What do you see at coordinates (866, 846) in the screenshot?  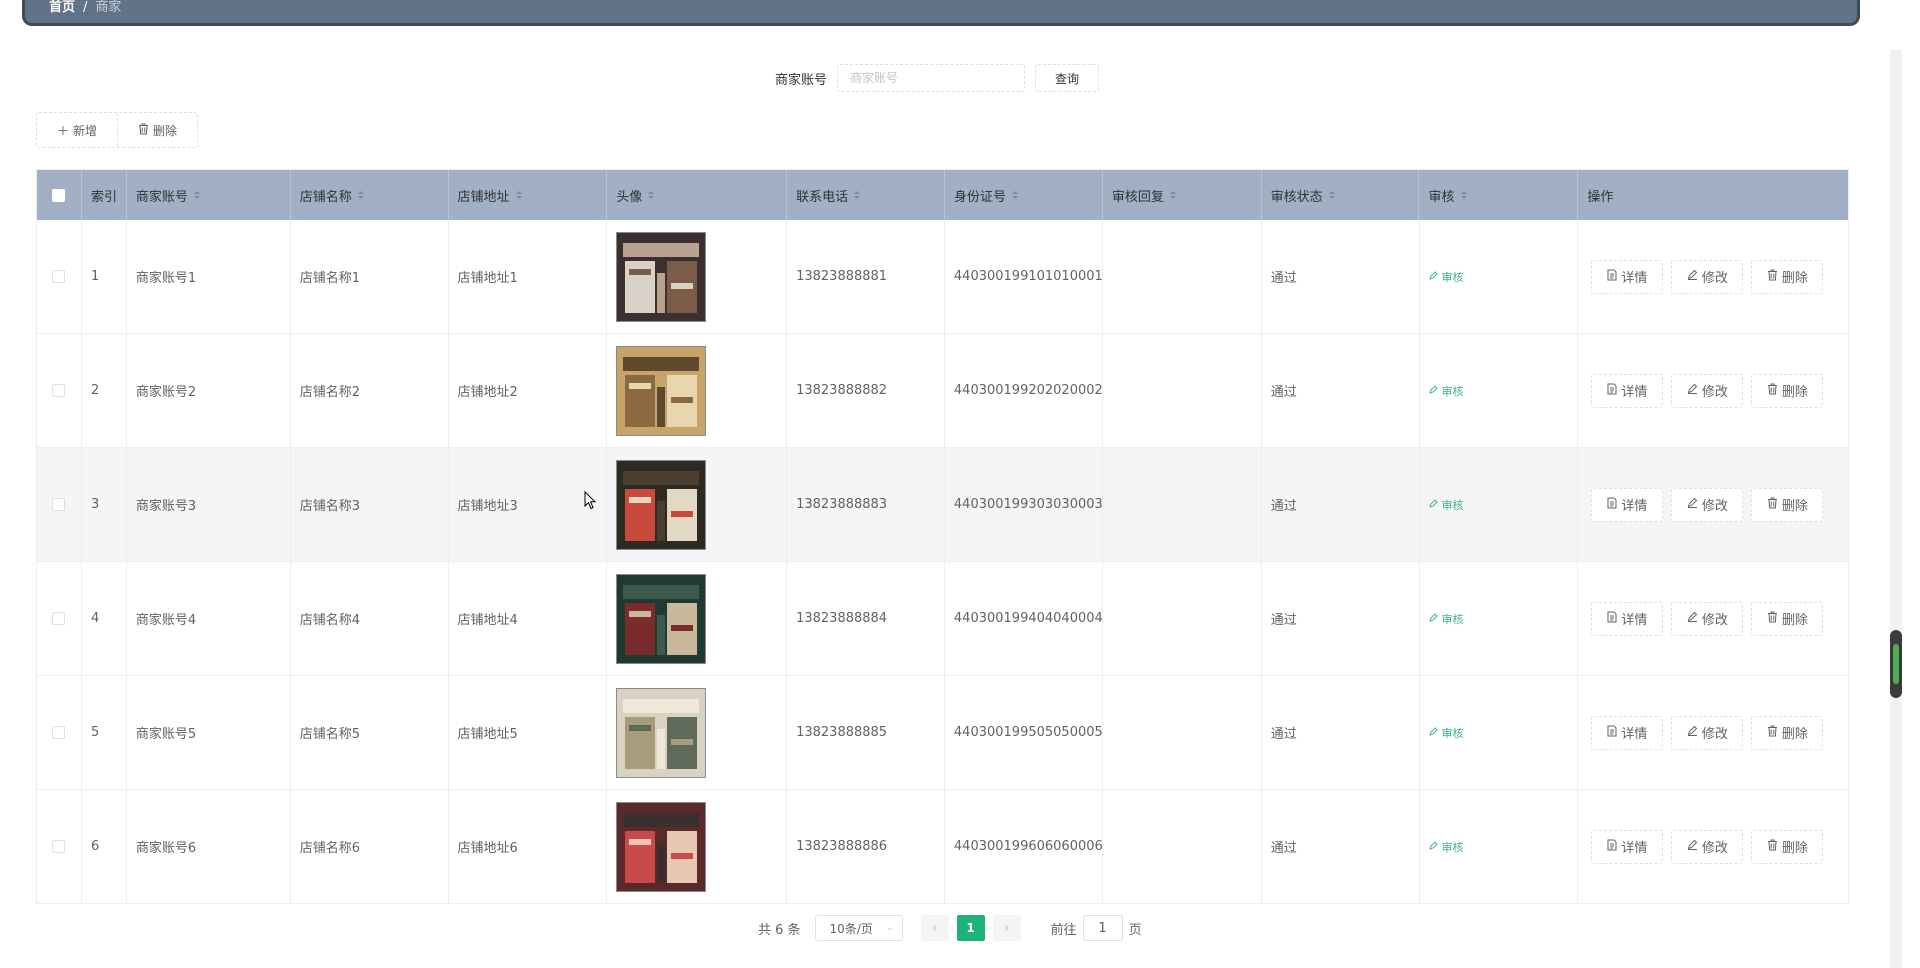 I see `cell-phone: 13823888886` at bounding box center [866, 846].